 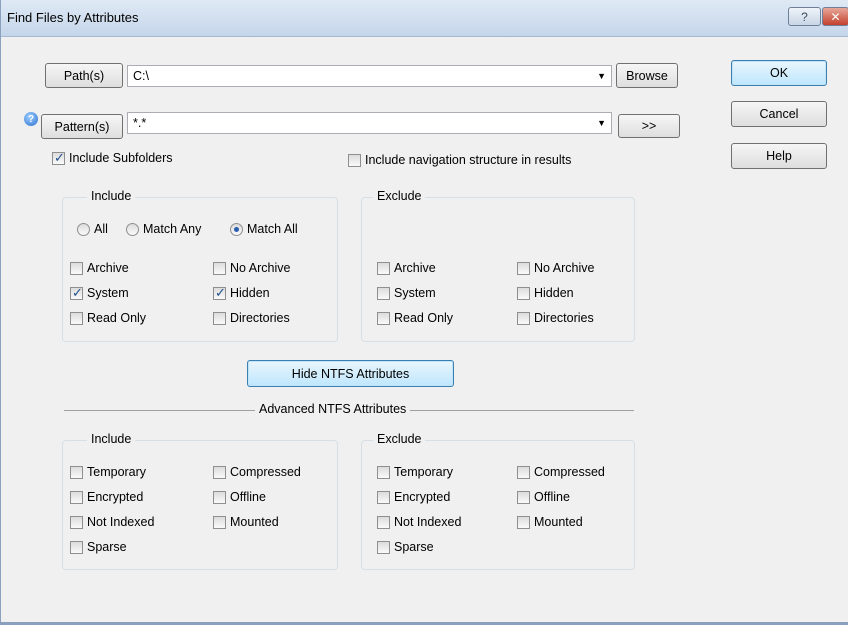 I want to click on ntfs-exclude-temporary-checkbox: Temporary, so click(x=415, y=472).